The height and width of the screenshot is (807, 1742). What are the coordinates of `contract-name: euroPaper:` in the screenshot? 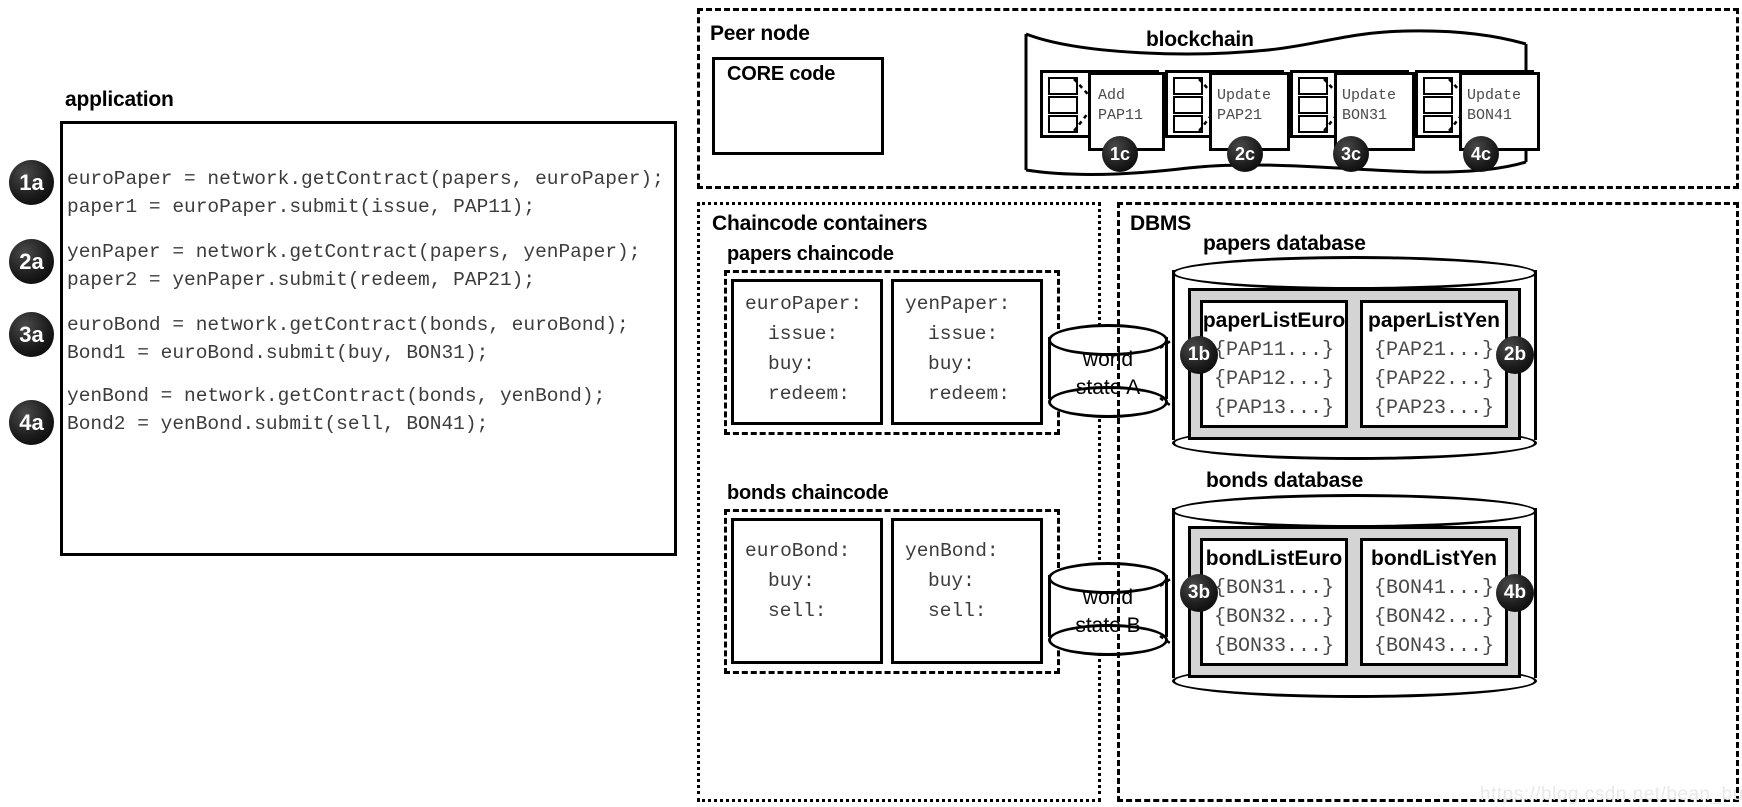 It's located at (804, 304).